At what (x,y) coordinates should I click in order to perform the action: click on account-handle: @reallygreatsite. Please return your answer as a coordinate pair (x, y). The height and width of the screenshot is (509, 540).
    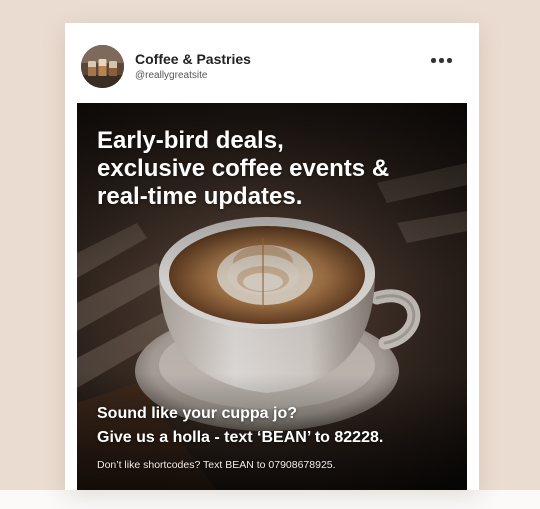
    Looking at the image, I should click on (171, 75).